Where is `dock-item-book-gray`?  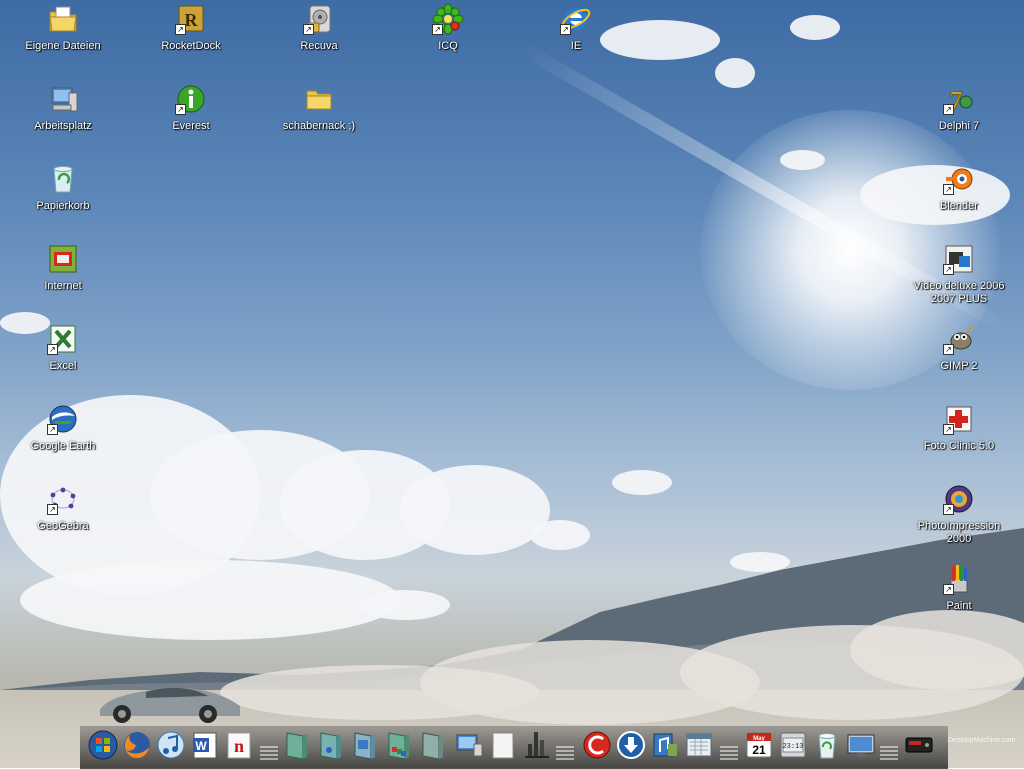
dock-item-book-gray is located at coordinates (433, 745).